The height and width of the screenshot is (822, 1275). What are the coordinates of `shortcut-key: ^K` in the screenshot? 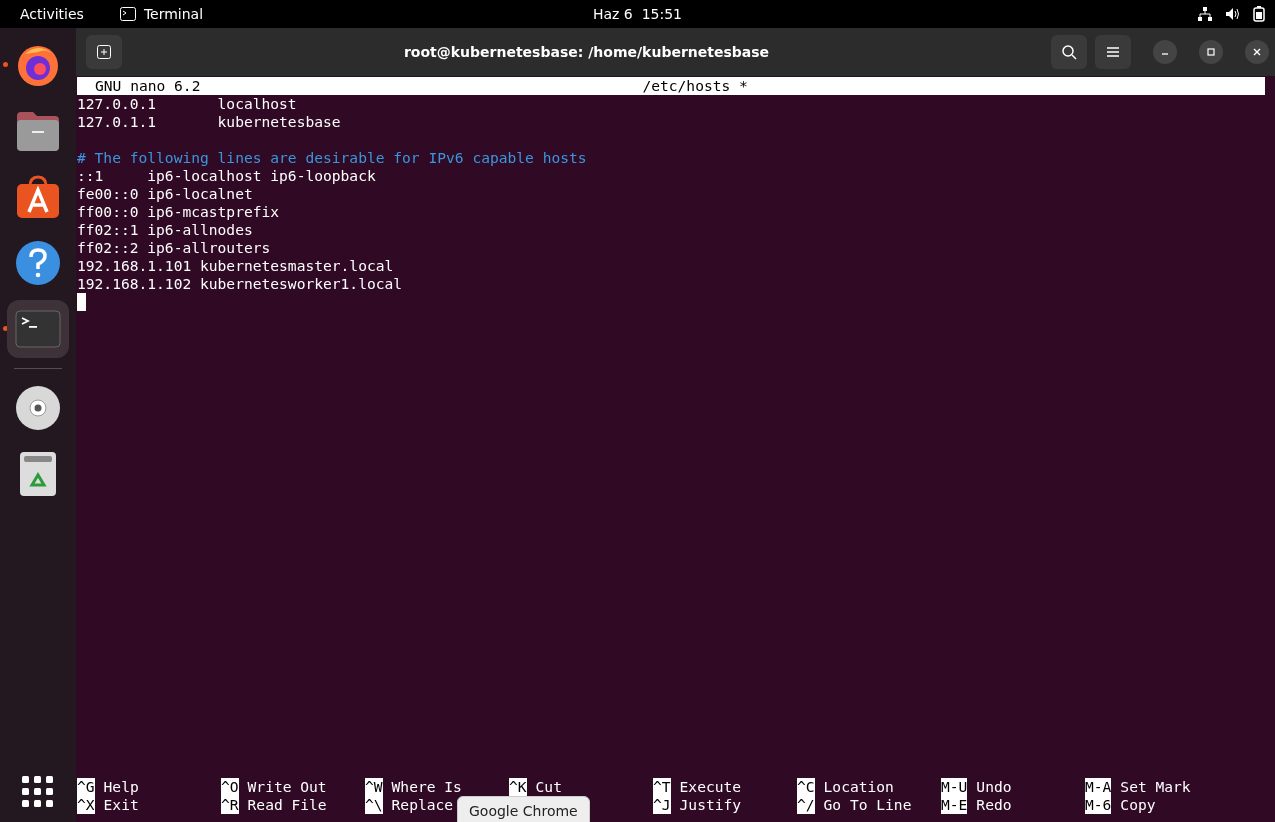 It's located at (518, 787).